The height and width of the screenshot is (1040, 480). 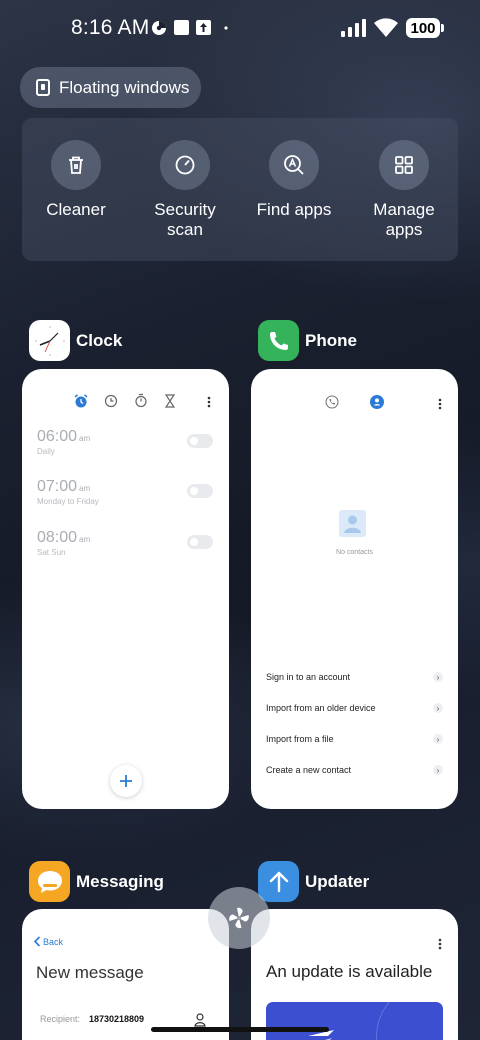 What do you see at coordinates (111, 401) in the screenshot?
I see `world-clock-tab-icon` at bounding box center [111, 401].